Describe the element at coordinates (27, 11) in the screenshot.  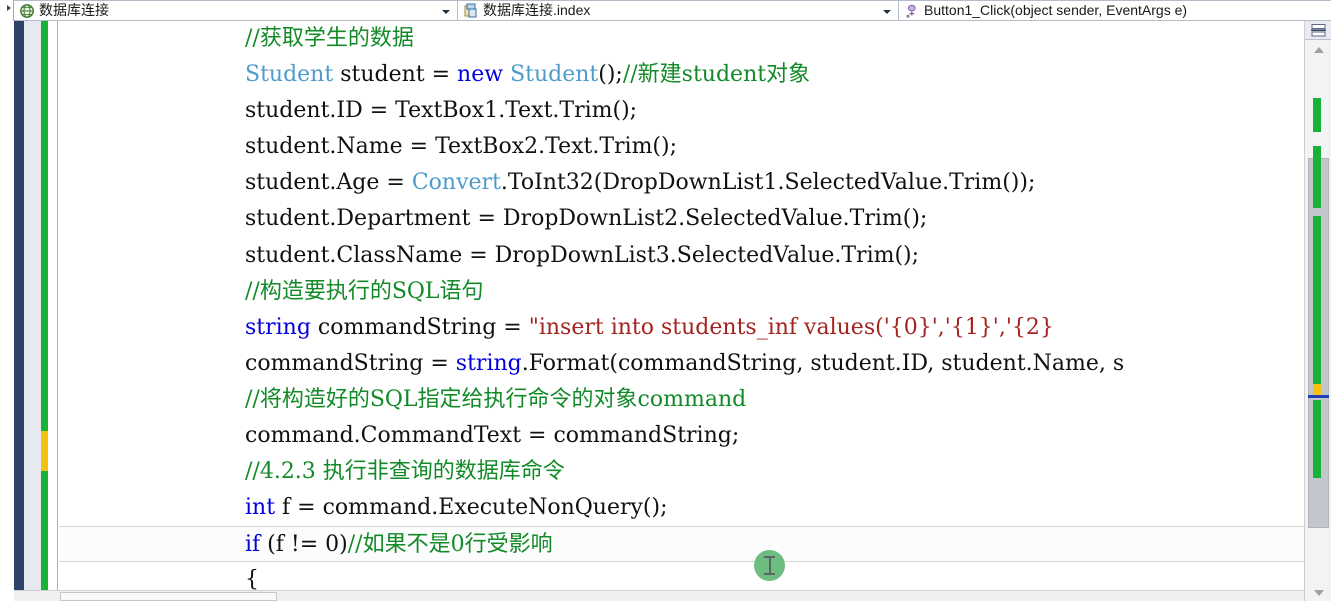
I see `project-globe-icon` at that location.